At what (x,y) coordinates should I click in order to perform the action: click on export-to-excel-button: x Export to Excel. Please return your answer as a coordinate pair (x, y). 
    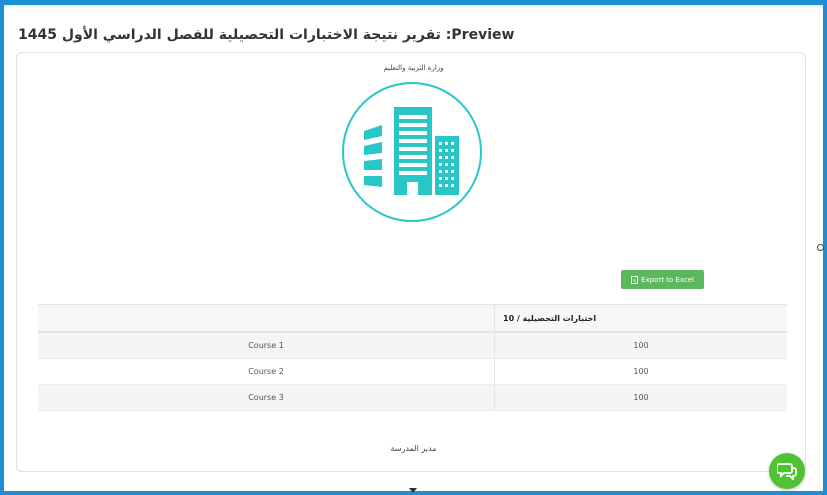
    Looking at the image, I should click on (662, 279).